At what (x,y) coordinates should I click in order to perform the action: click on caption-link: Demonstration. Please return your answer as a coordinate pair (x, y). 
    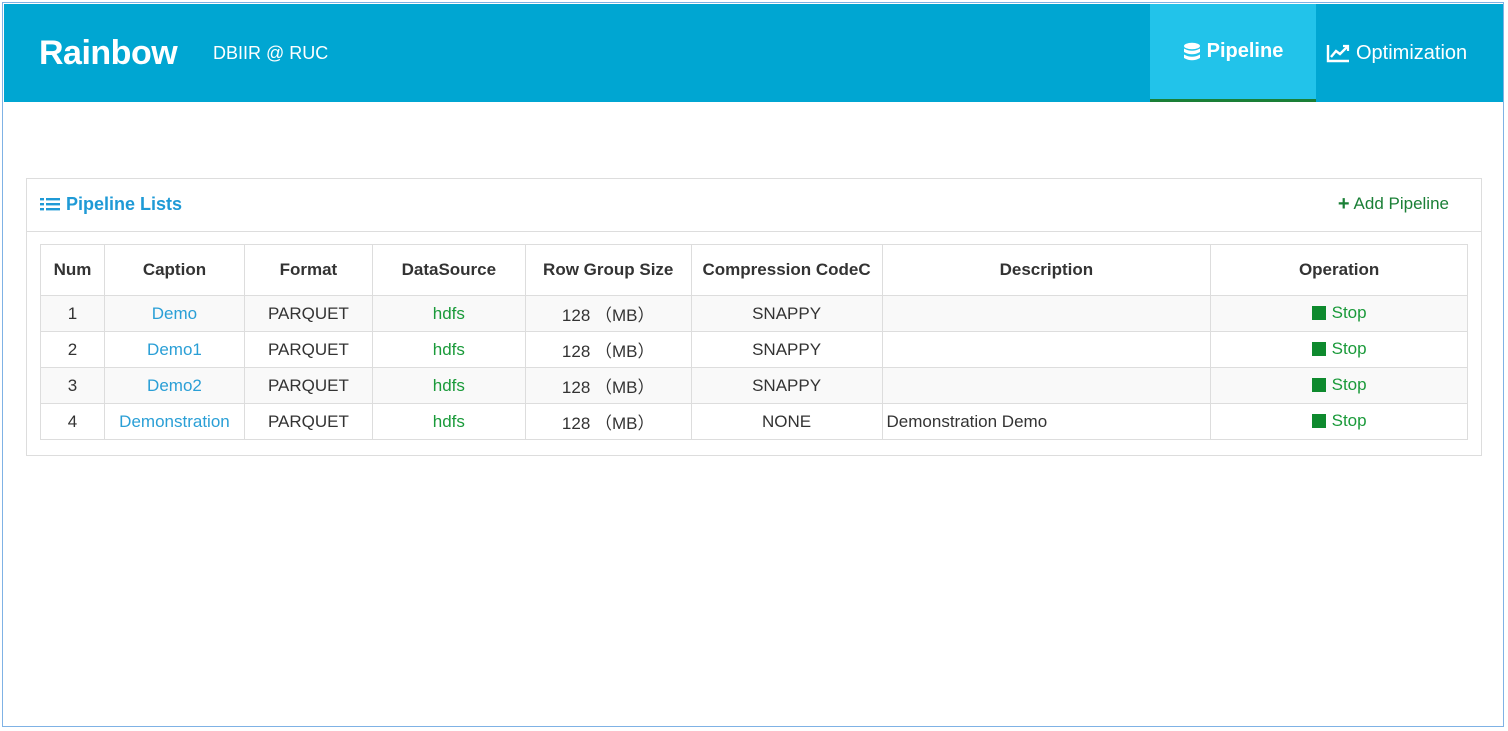
    Looking at the image, I should click on (174, 421).